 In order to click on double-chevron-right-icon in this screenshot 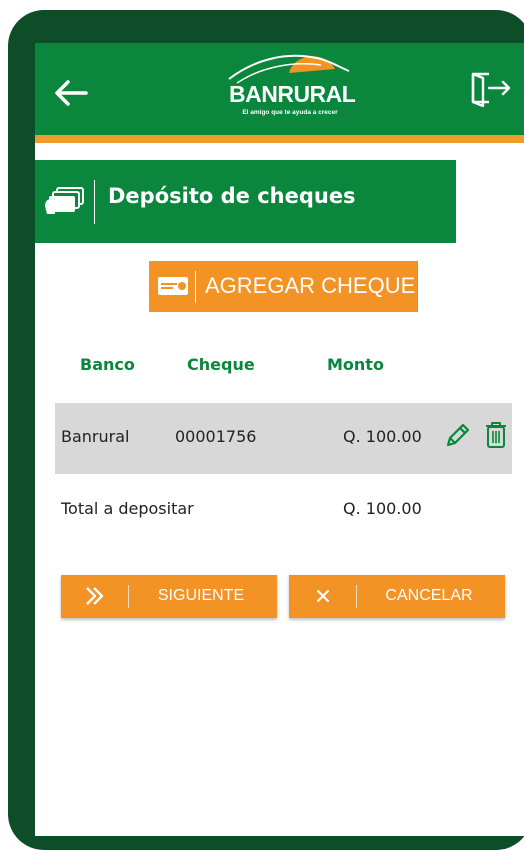, I will do `click(95, 596)`.